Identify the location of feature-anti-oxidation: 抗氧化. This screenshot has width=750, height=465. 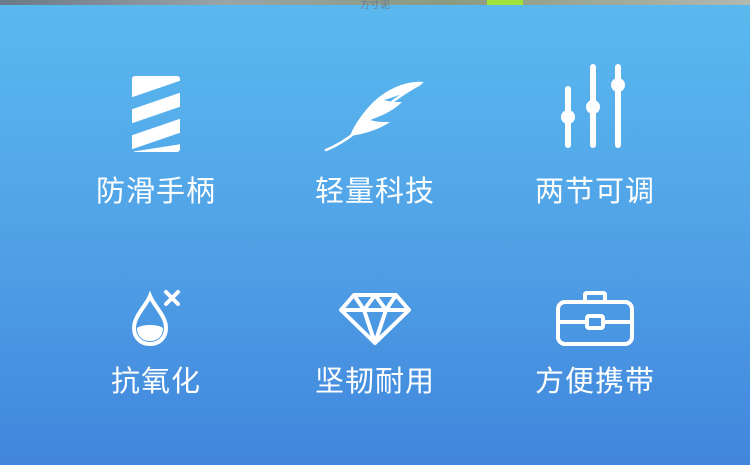
(156, 368).